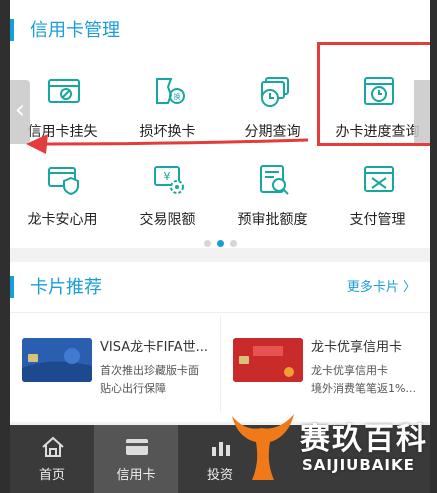  I want to click on section-title: 卡片推荐, so click(66, 287).